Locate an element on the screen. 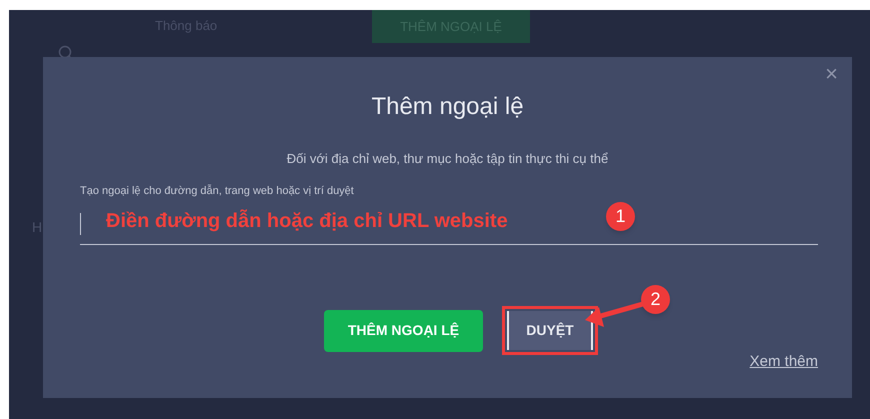  field-label: Tạo ngoại lệ cho đường dẫn, trang web hoặc vị trí duyệt is located at coordinates (217, 191).